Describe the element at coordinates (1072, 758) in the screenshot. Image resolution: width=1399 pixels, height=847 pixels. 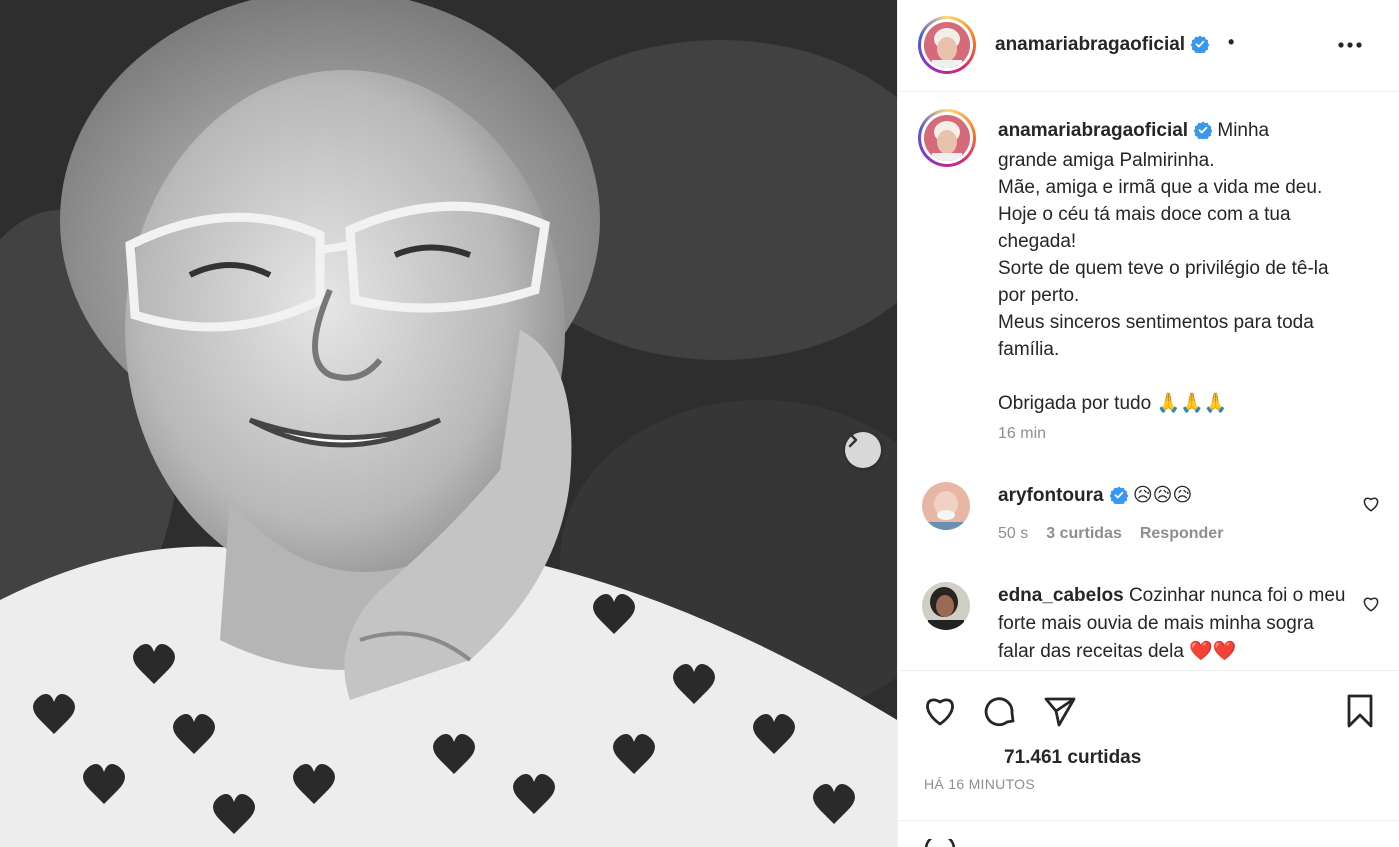
I see `likes-count: 71.461 curtidas` at that location.